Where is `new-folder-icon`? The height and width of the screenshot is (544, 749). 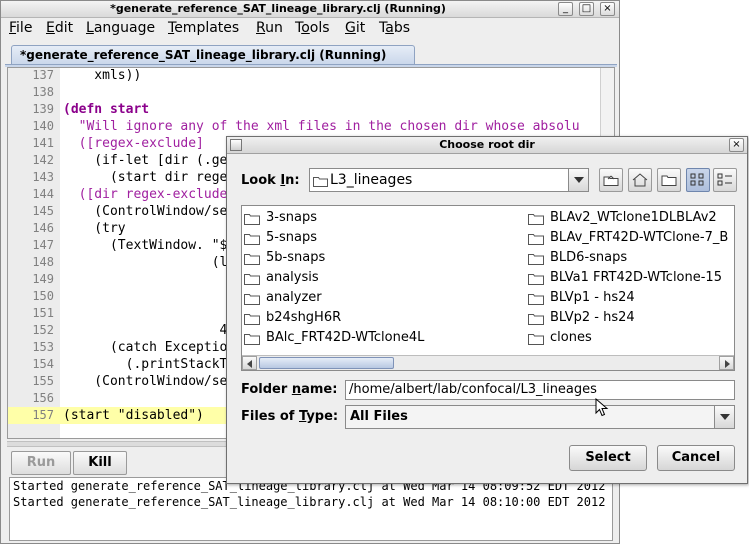
new-folder-icon is located at coordinates (669, 180).